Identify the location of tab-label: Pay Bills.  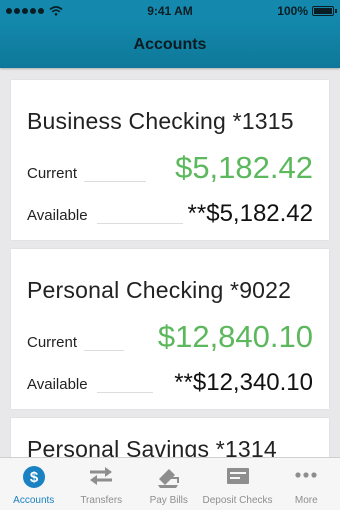
(168, 500).